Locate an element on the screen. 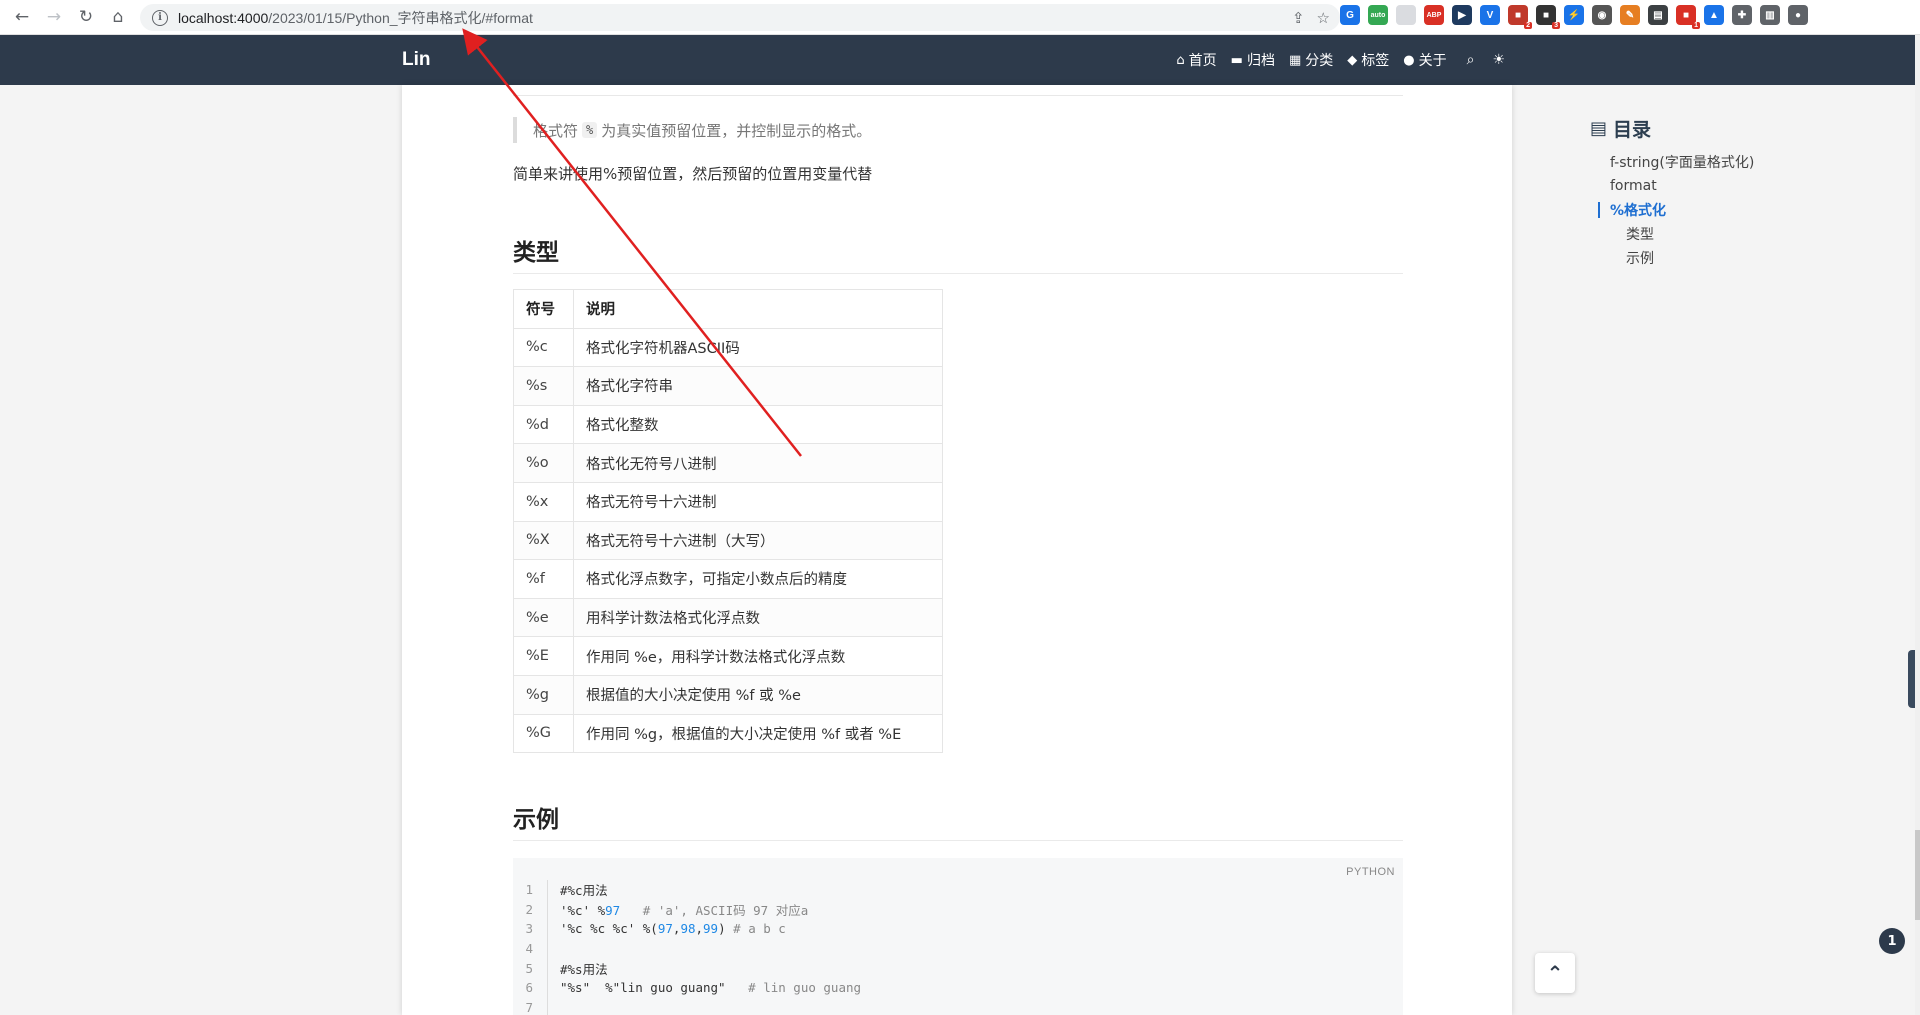  format-description-cell: 作用同 %e，用科学计数法格式化浮点数 is located at coordinates (758, 656).